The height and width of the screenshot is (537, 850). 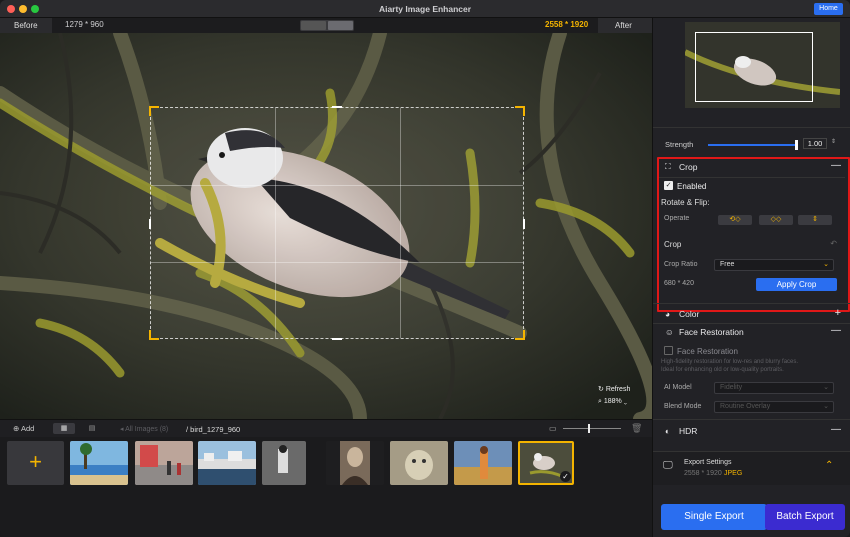 What do you see at coordinates (546, 463) in the screenshot?
I see `thumbnail-bird-selected: ✓` at bounding box center [546, 463].